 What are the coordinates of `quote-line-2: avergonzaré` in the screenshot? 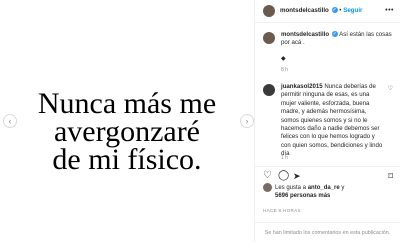 It's located at (126, 131).